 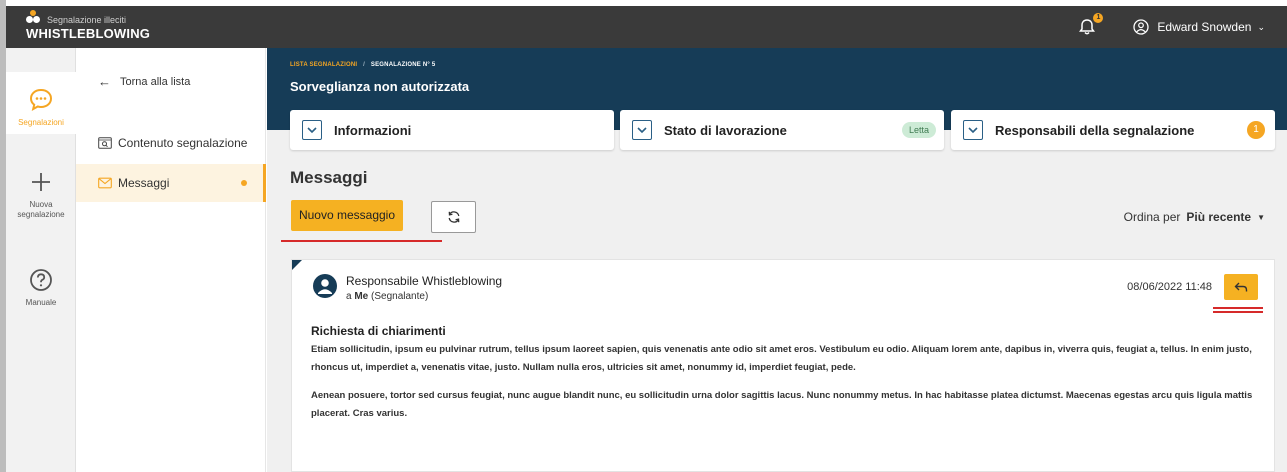 What do you see at coordinates (403, 65) in the screenshot?
I see `breadcrumb-current: SEGNALAZIONE N° 5` at bounding box center [403, 65].